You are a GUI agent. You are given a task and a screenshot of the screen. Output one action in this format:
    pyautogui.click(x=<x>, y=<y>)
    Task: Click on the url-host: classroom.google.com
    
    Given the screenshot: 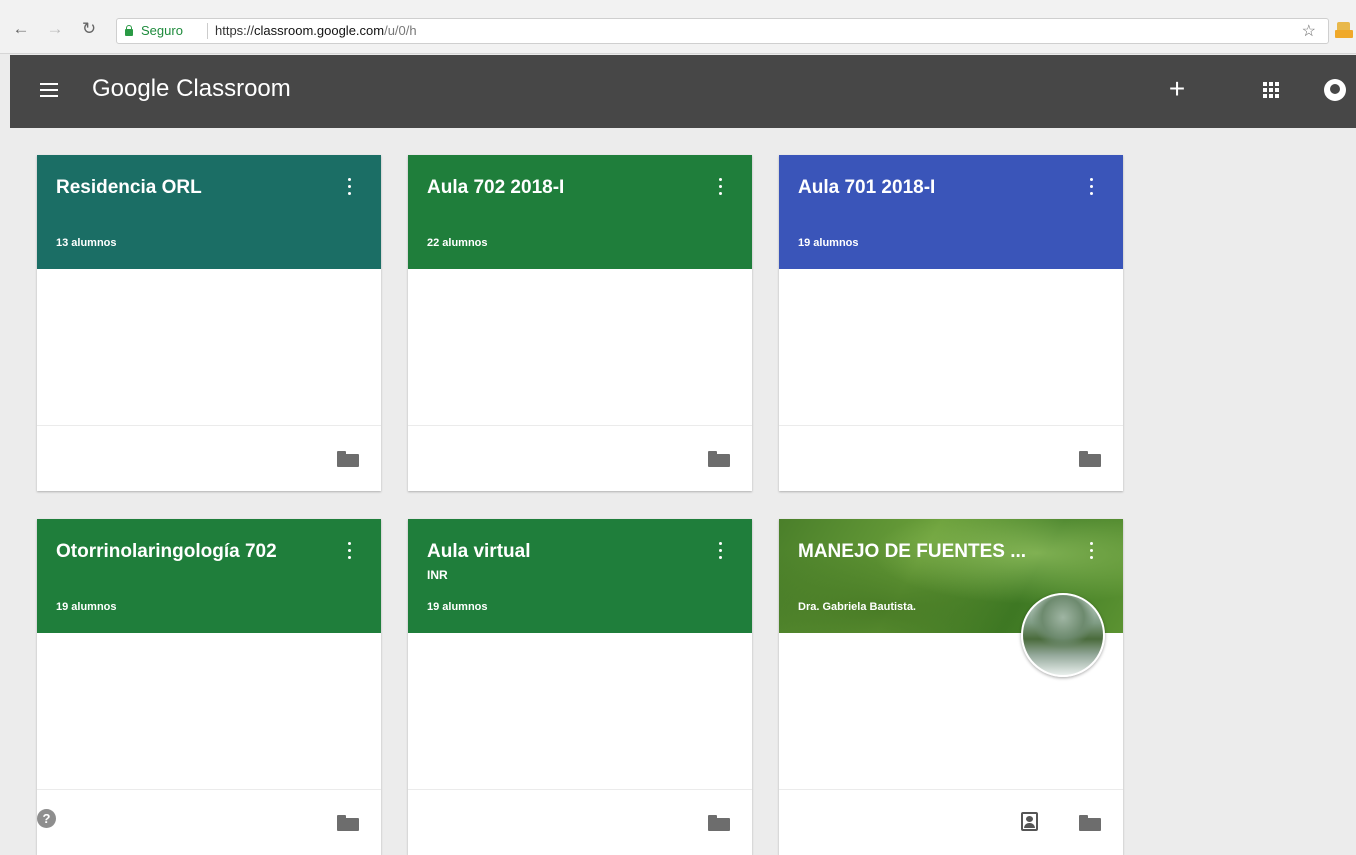 What is the action you would take?
    pyautogui.click(x=319, y=30)
    